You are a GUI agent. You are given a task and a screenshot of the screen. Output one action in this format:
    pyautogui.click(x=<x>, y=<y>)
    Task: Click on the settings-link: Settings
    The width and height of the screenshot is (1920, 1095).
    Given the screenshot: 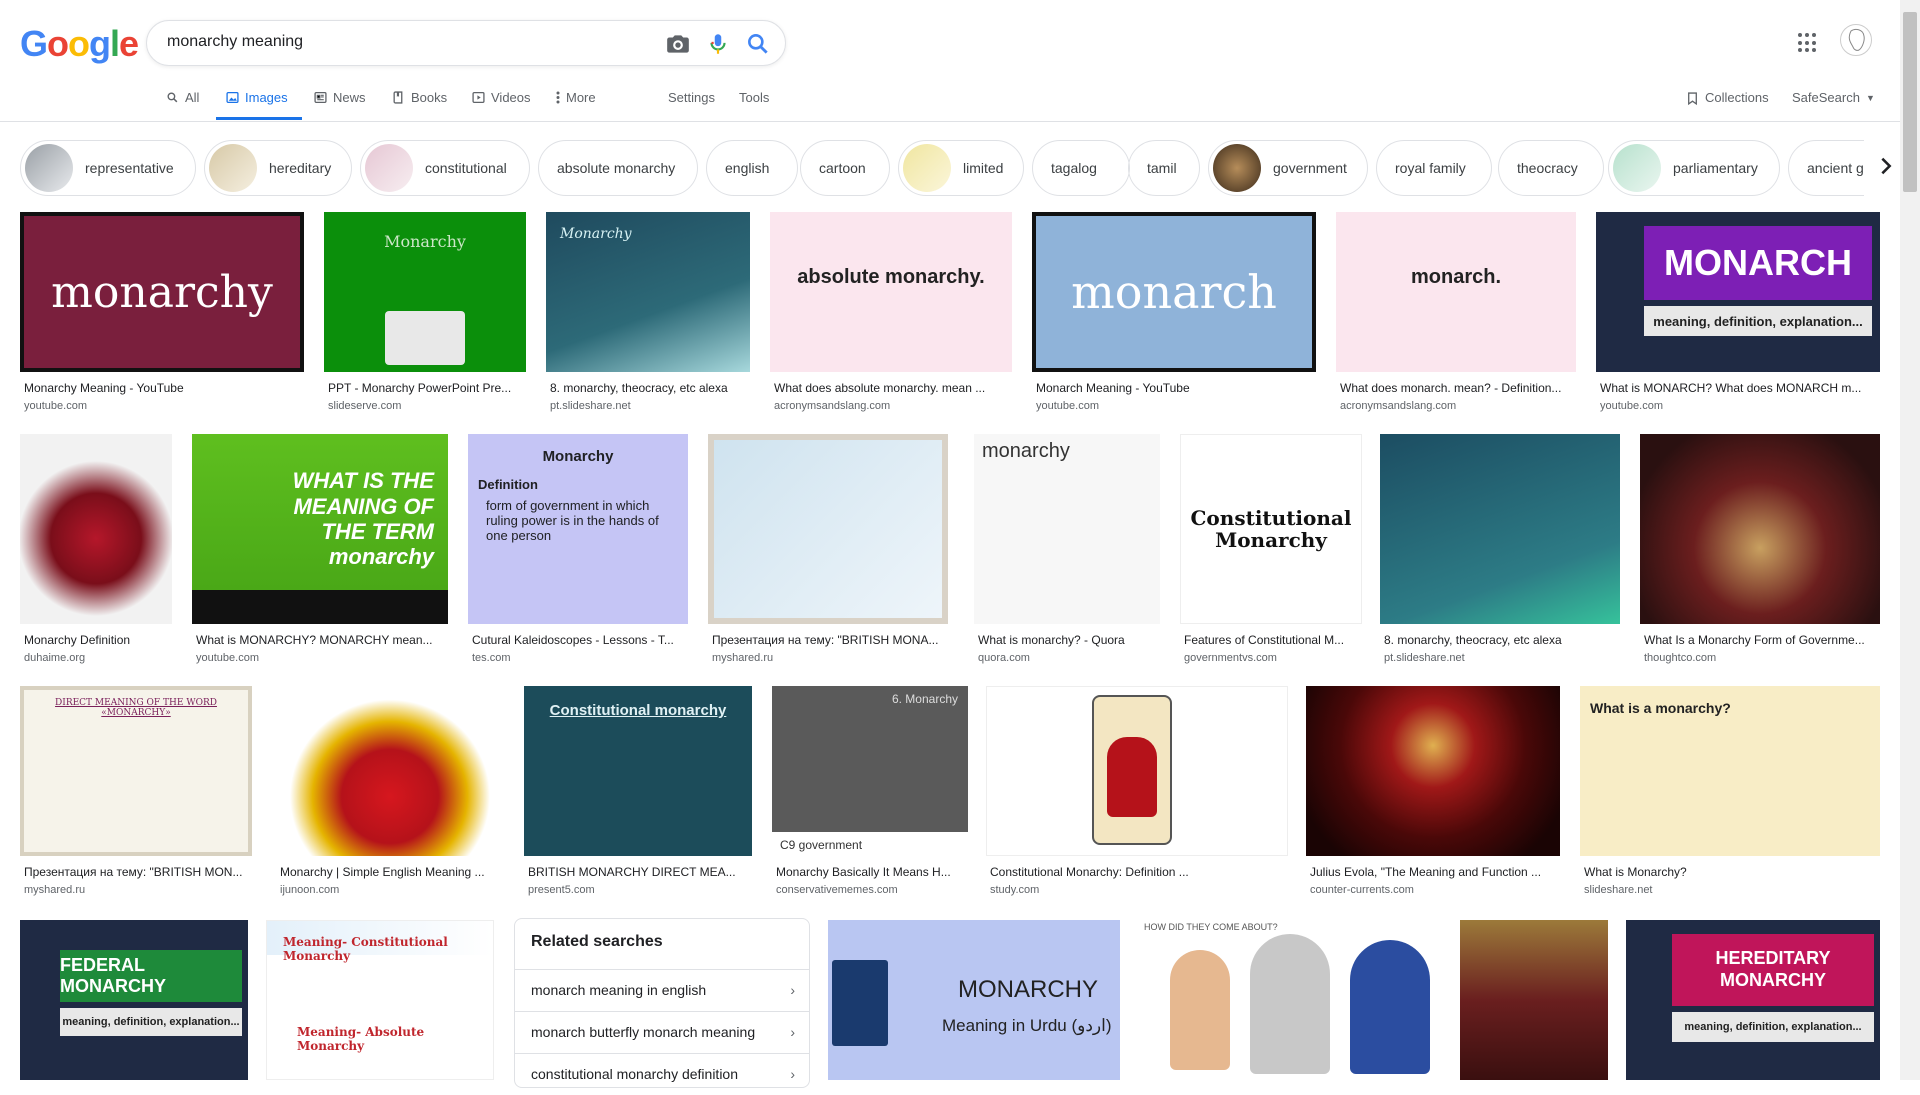 What is the action you would take?
    pyautogui.click(x=691, y=97)
    